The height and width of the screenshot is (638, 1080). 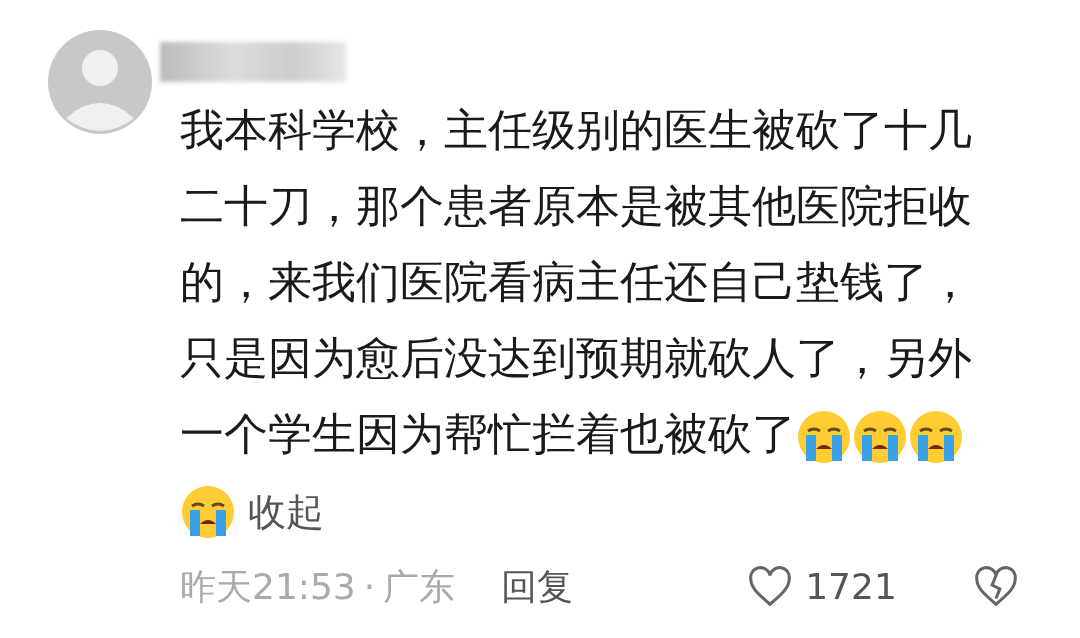 What do you see at coordinates (488, 433) in the screenshot?
I see `comment-text: 一个学生因为帮忙拦着也被砍了` at bounding box center [488, 433].